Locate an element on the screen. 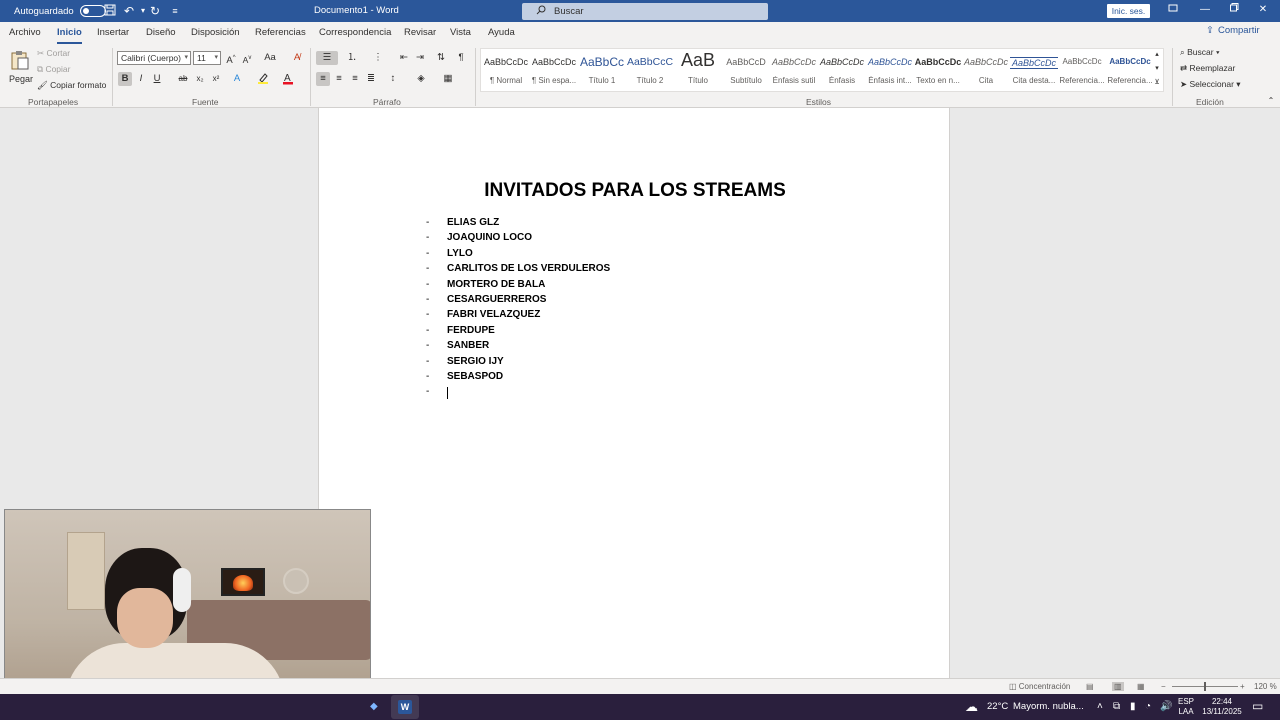 This screenshot has height=720, width=1280. highlight-icon is located at coordinates (263, 79).